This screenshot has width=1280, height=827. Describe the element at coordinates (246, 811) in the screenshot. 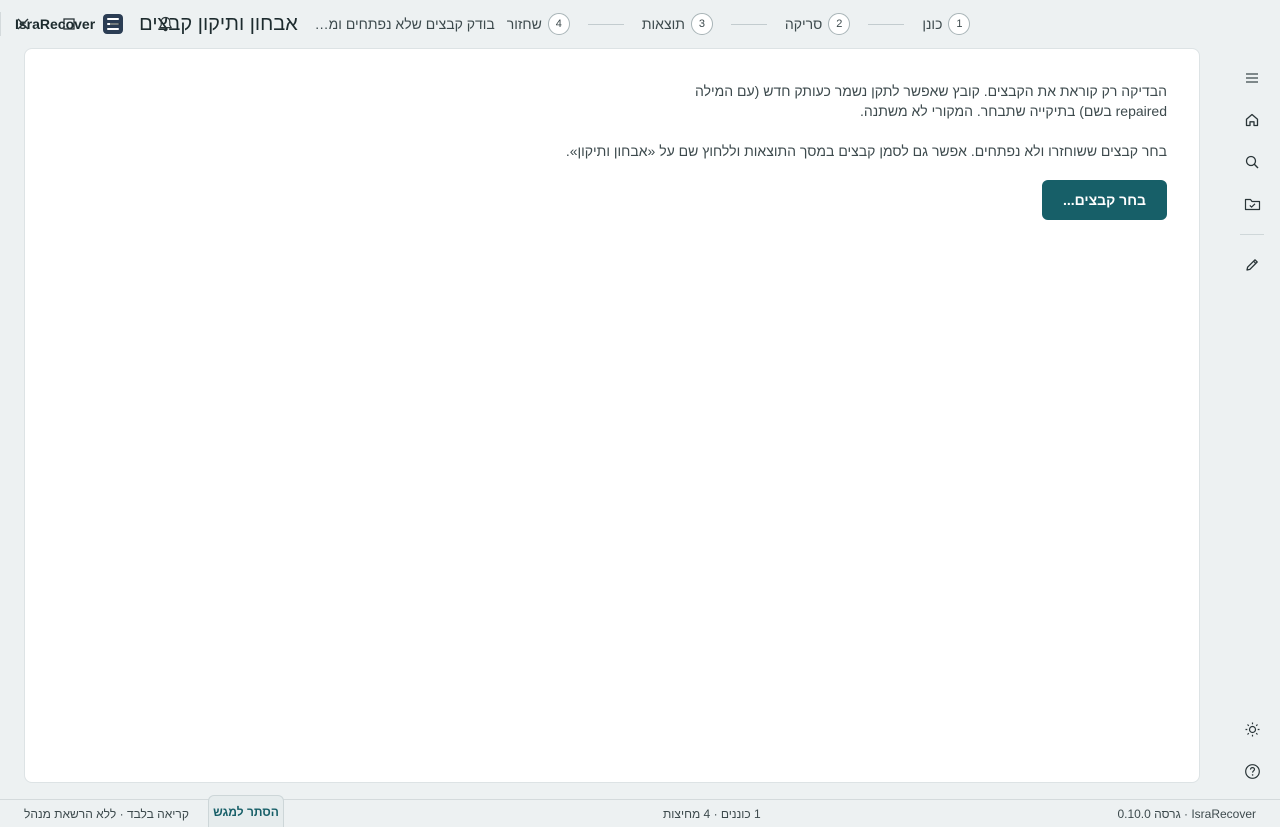

I see `hide-to-tray-button: הסתר למגש` at that location.